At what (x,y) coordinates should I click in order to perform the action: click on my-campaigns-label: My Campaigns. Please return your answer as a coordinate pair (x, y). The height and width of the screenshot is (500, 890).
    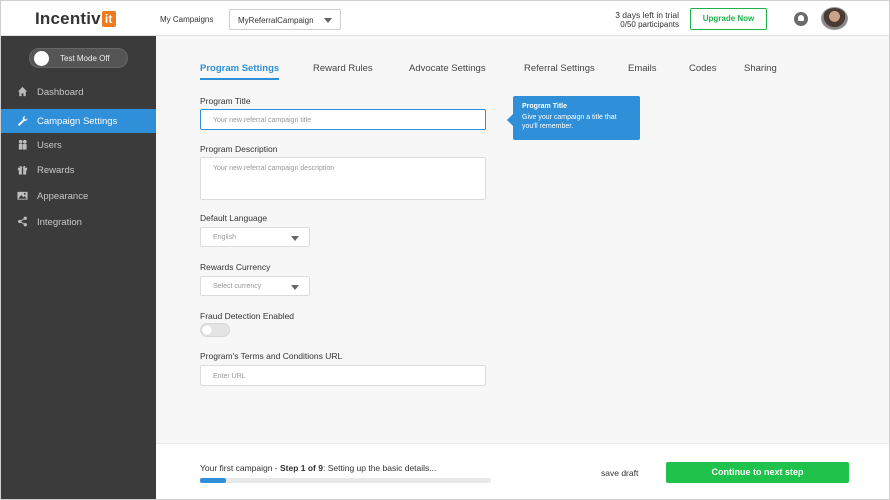
    Looking at the image, I should click on (187, 19).